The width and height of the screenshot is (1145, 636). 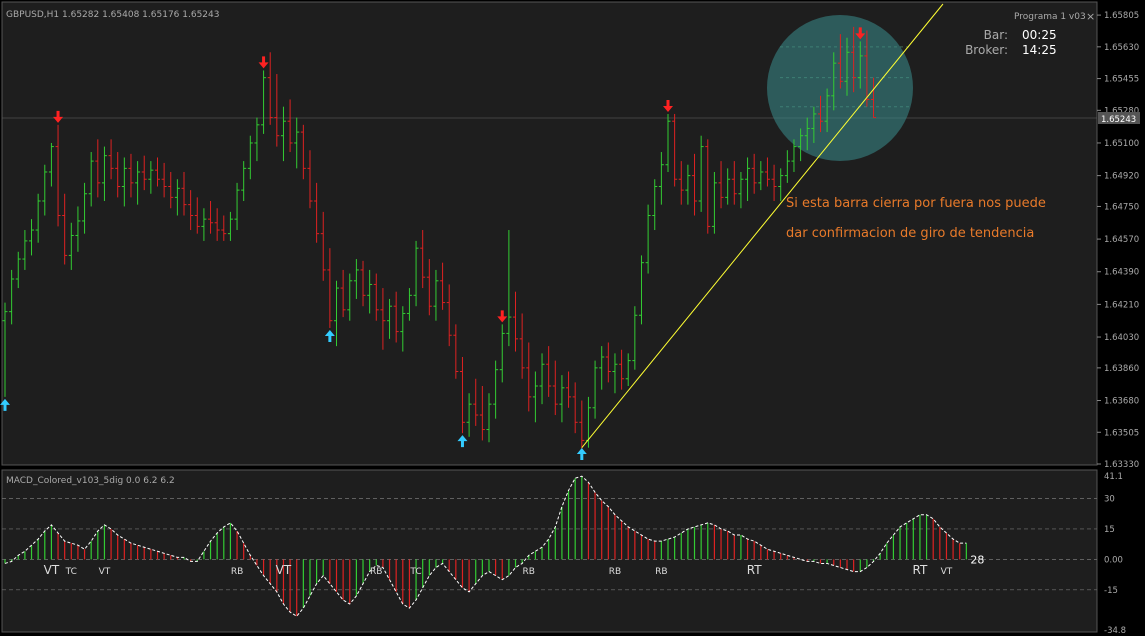 I want to click on broker-label: Broker:, so click(x=986, y=50).